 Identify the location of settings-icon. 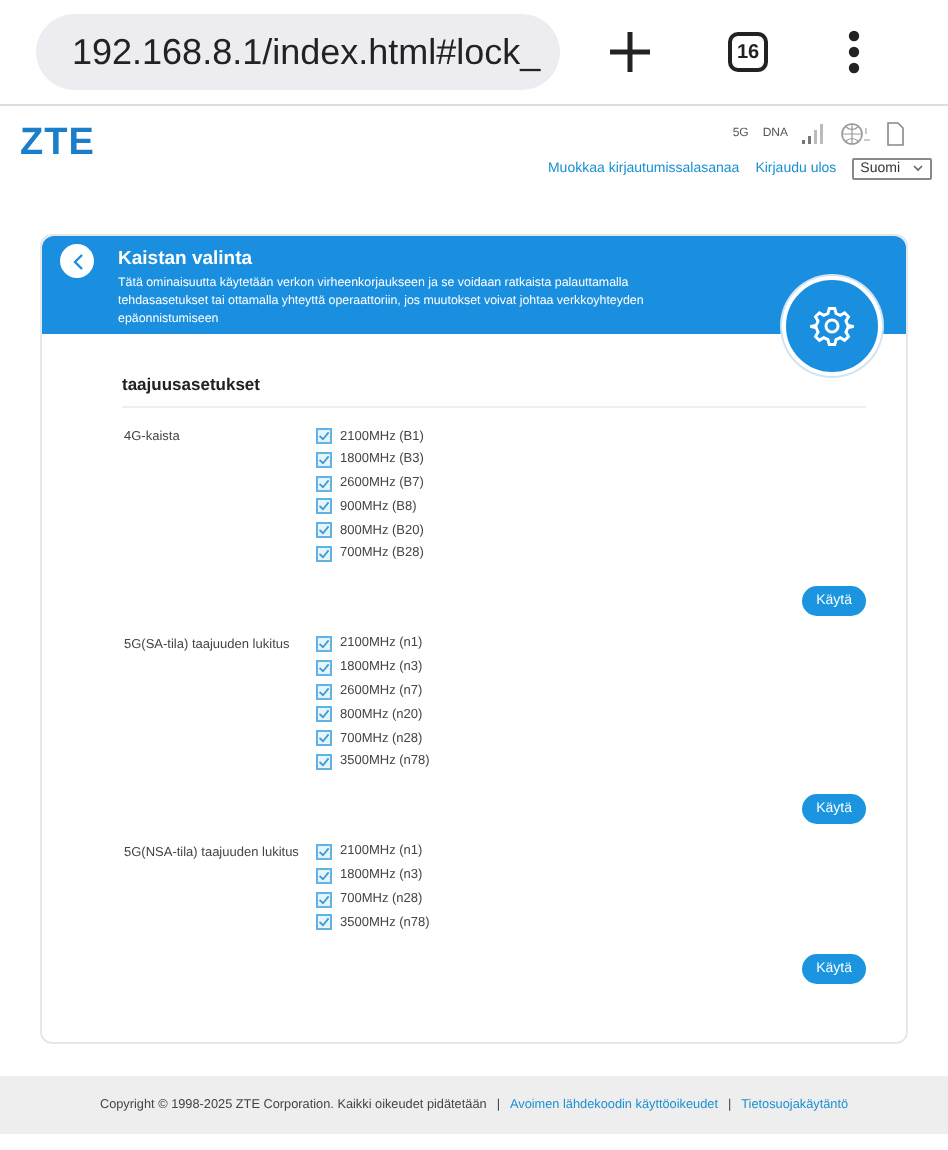
(832, 326).